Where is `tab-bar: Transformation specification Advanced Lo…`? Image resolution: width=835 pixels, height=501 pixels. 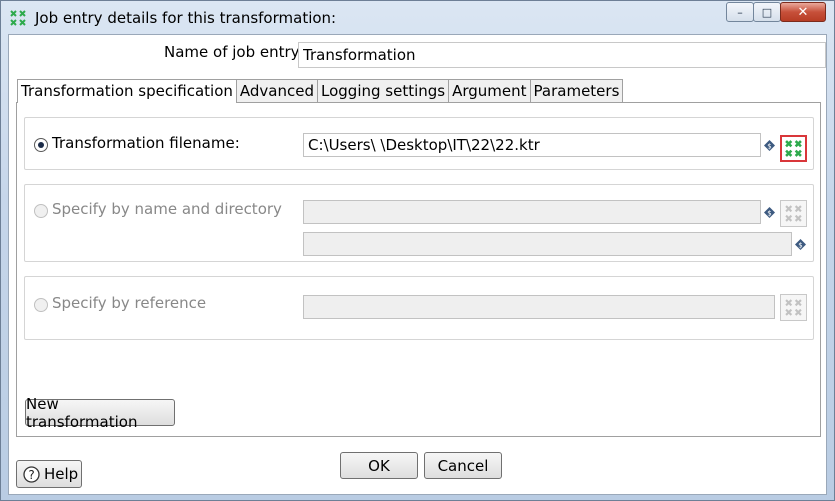 tab-bar: Transformation specification Advanced Lo… is located at coordinates (320, 91).